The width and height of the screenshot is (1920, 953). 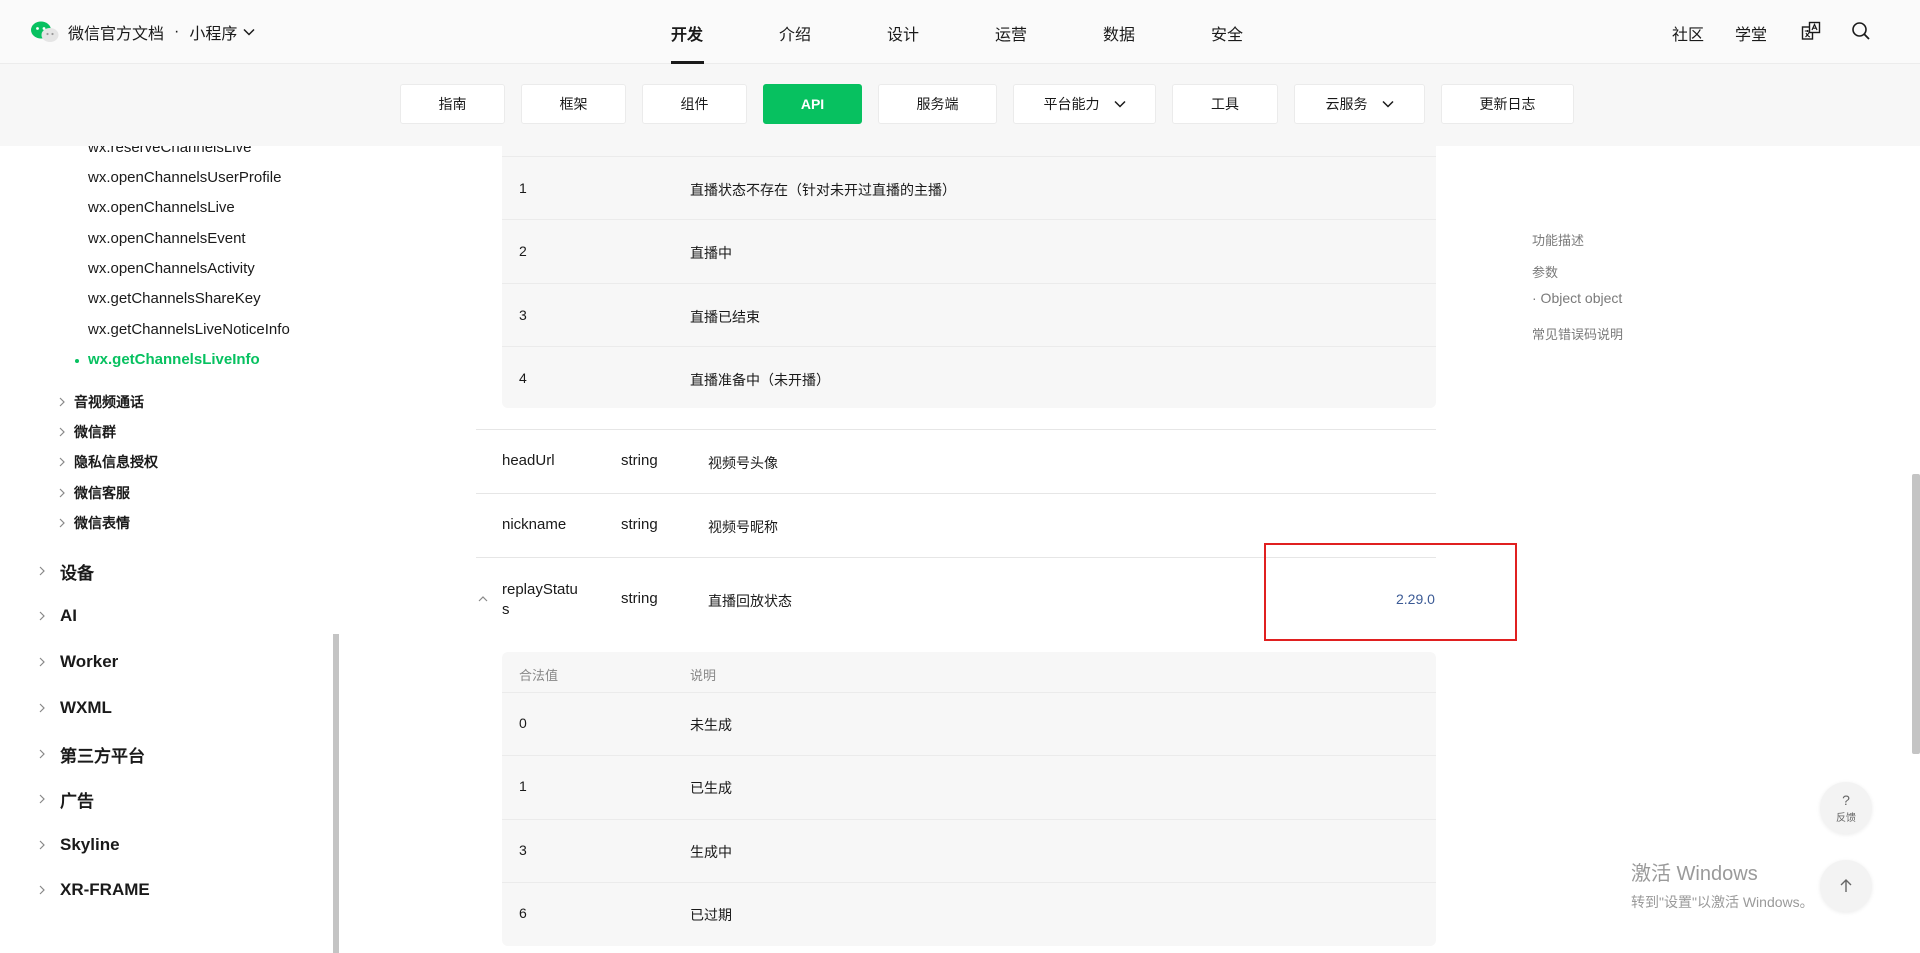 What do you see at coordinates (90, 844) in the screenshot?
I see `sidebar-section-label: Skyline` at bounding box center [90, 844].